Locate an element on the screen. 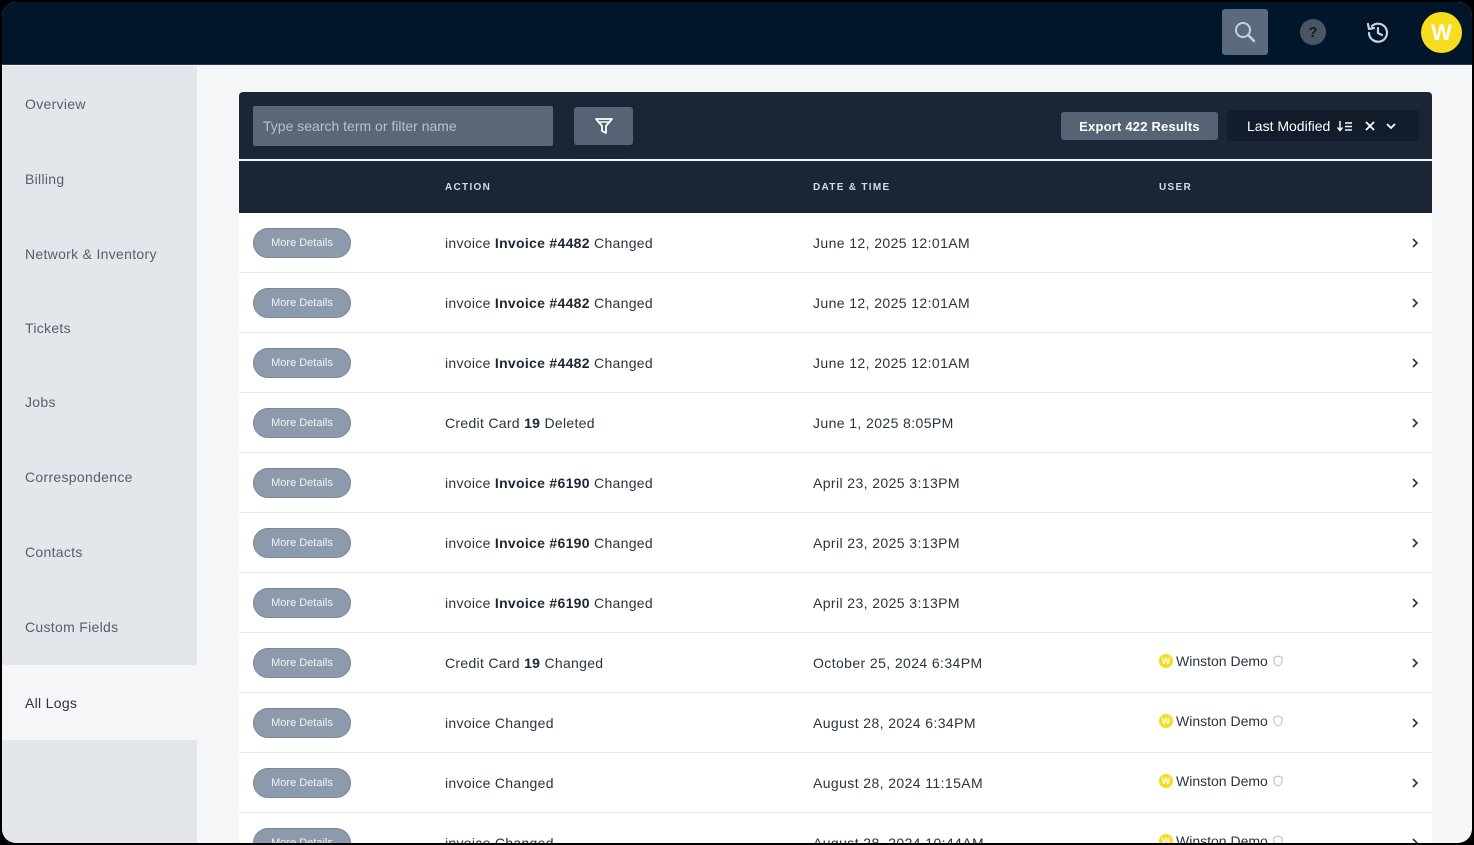 The height and width of the screenshot is (845, 1474). sort-label: Last Modified is located at coordinates (1289, 125).